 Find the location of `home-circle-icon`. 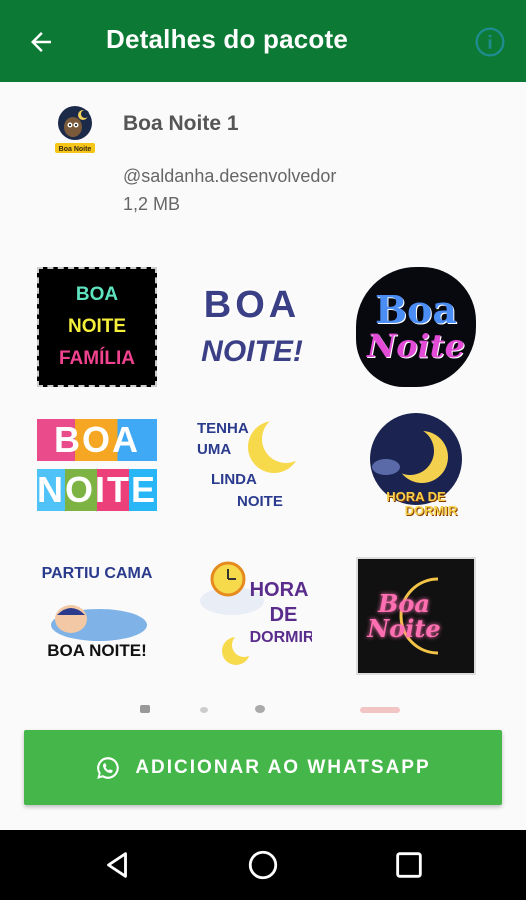

home-circle-icon is located at coordinates (263, 865).